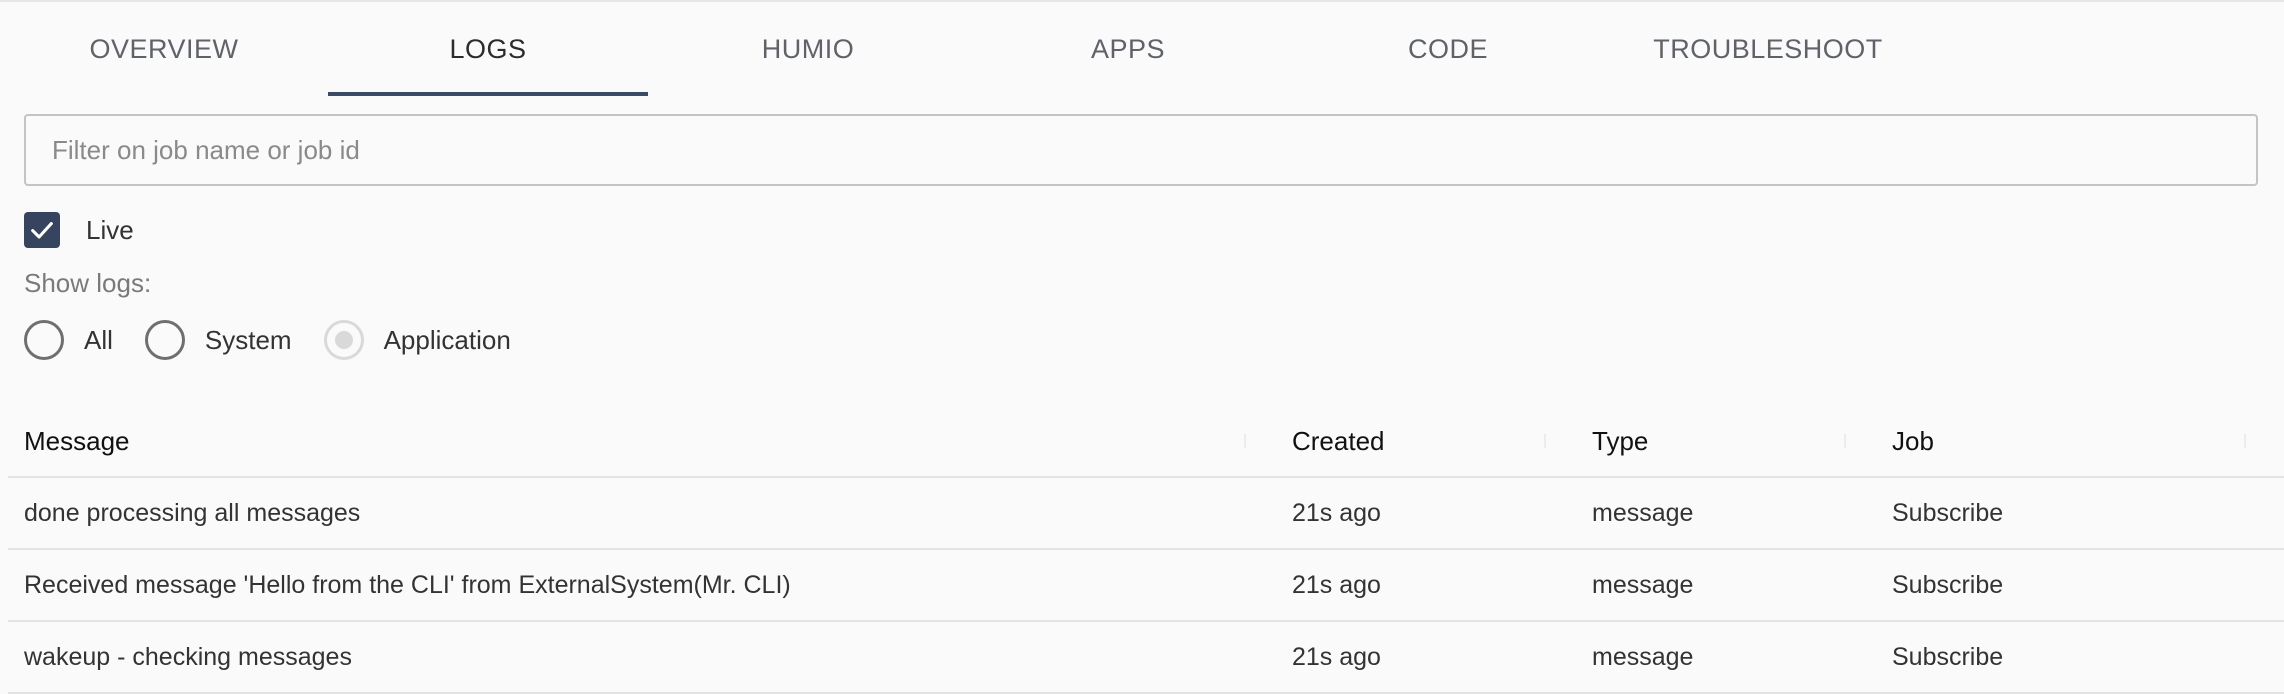 The width and height of the screenshot is (2284, 694). I want to click on tab-overview: OVERVIEW, so click(164, 49).